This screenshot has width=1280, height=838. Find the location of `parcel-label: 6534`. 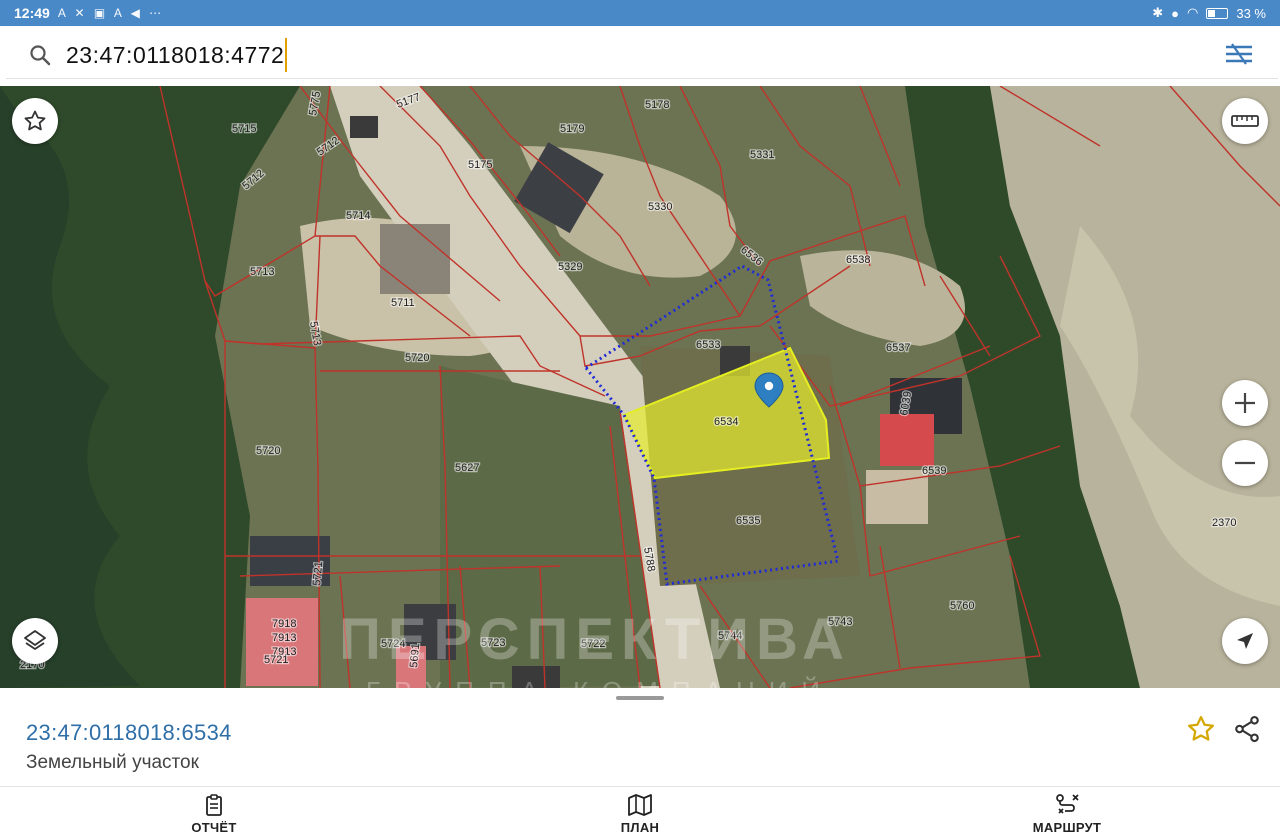

parcel-label: 6534 is located at coordinates (726, 422).